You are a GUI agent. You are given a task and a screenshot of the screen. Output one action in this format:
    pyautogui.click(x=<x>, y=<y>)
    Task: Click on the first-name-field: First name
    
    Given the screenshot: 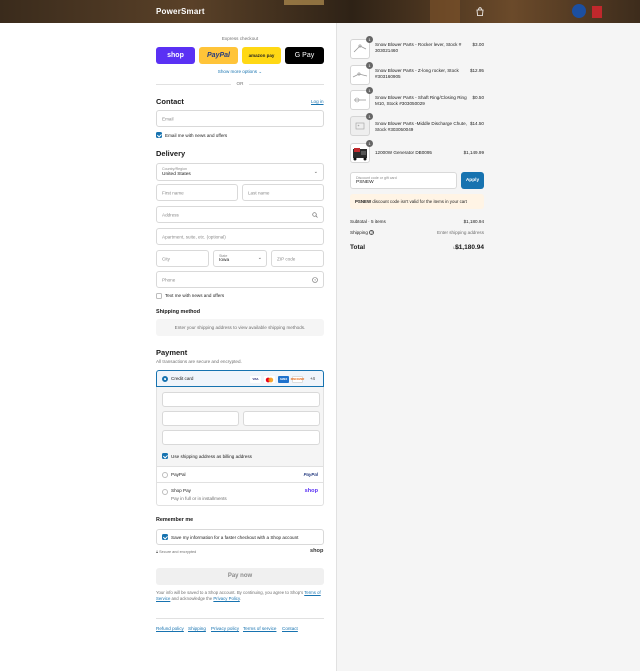 What is the action you would take?
    pyautogui.click(x=197, y=192)
    